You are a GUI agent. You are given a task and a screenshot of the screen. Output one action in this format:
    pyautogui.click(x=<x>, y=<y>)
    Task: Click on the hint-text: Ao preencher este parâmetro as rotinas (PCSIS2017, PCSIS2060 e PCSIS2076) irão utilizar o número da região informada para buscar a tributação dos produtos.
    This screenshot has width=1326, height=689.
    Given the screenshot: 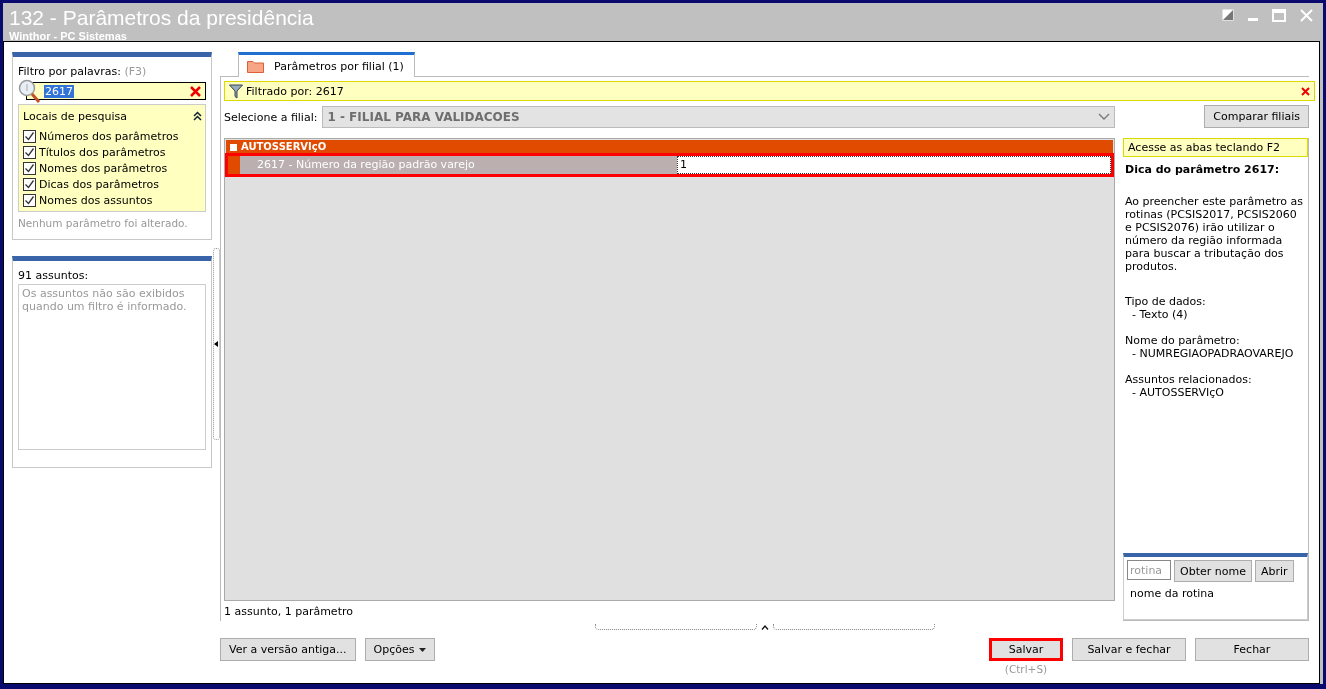 What is the action you would take?
    pyautogui.click(x=1214, y=233)
    